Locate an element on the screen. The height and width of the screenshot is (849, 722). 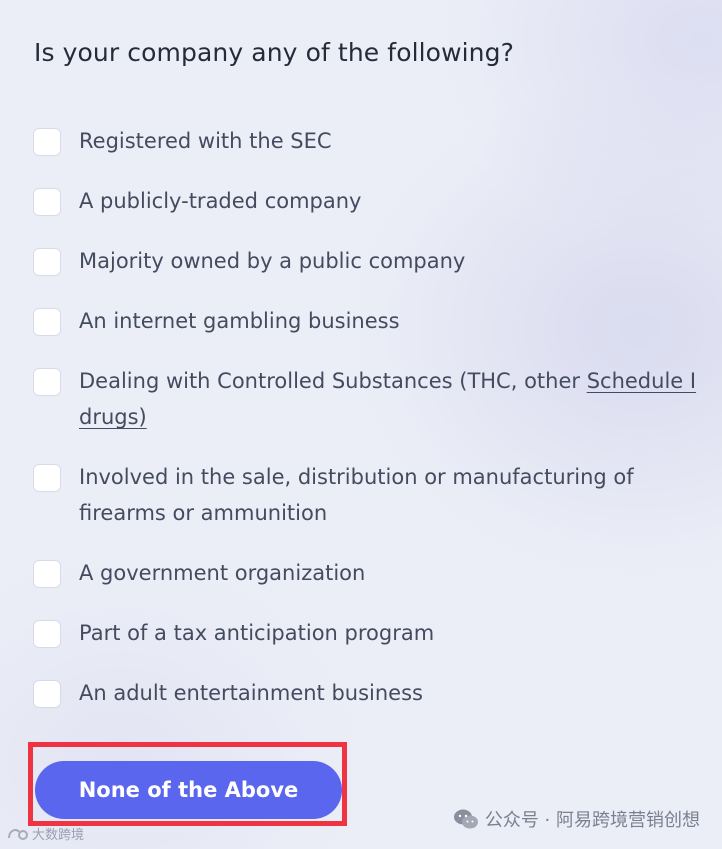
watermark-left: 大数跨境 is located at coordinates (45, 833).